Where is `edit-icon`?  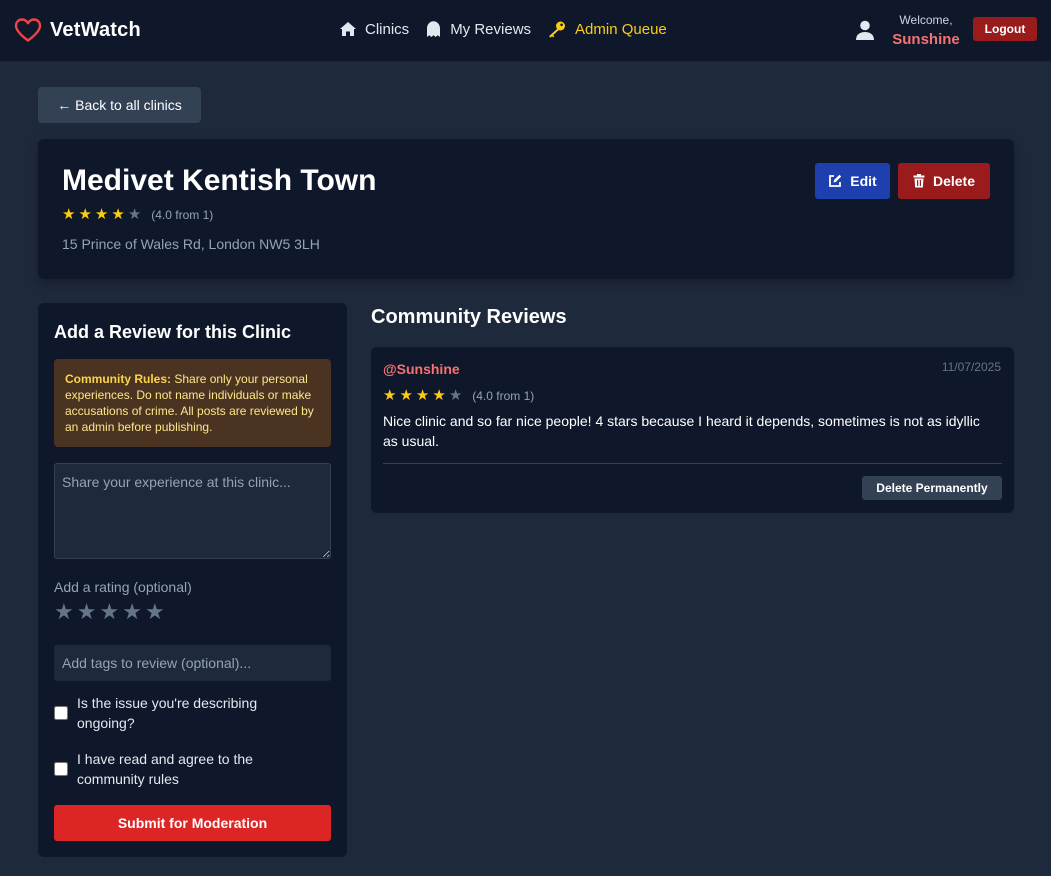
edit-icon is located at coordinates (835, 180).